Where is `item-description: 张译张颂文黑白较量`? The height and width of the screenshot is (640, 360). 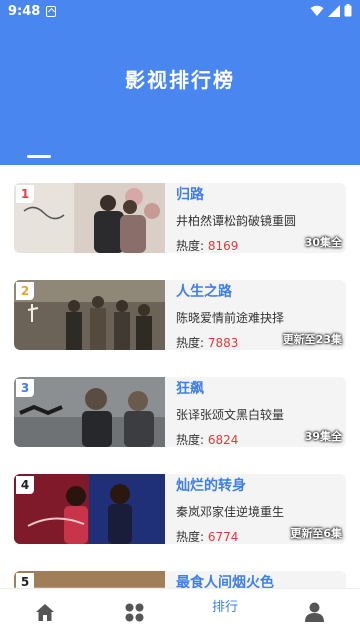 item-description: 张译张颂文黑白较量 is located at coordinates (230, 415).